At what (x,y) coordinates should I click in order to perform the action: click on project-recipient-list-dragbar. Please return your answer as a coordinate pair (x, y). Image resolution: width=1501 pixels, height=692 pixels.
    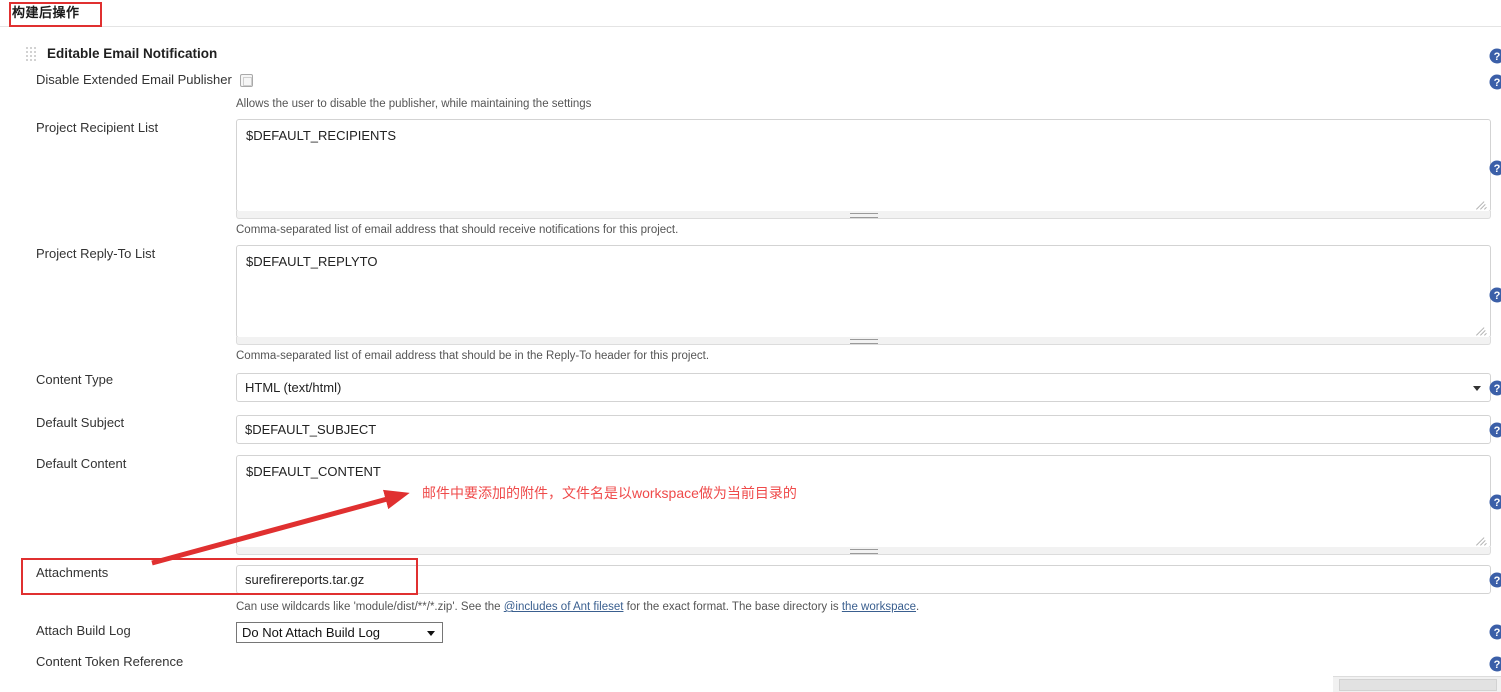
    Looking at the image, I should click on (863, 215).